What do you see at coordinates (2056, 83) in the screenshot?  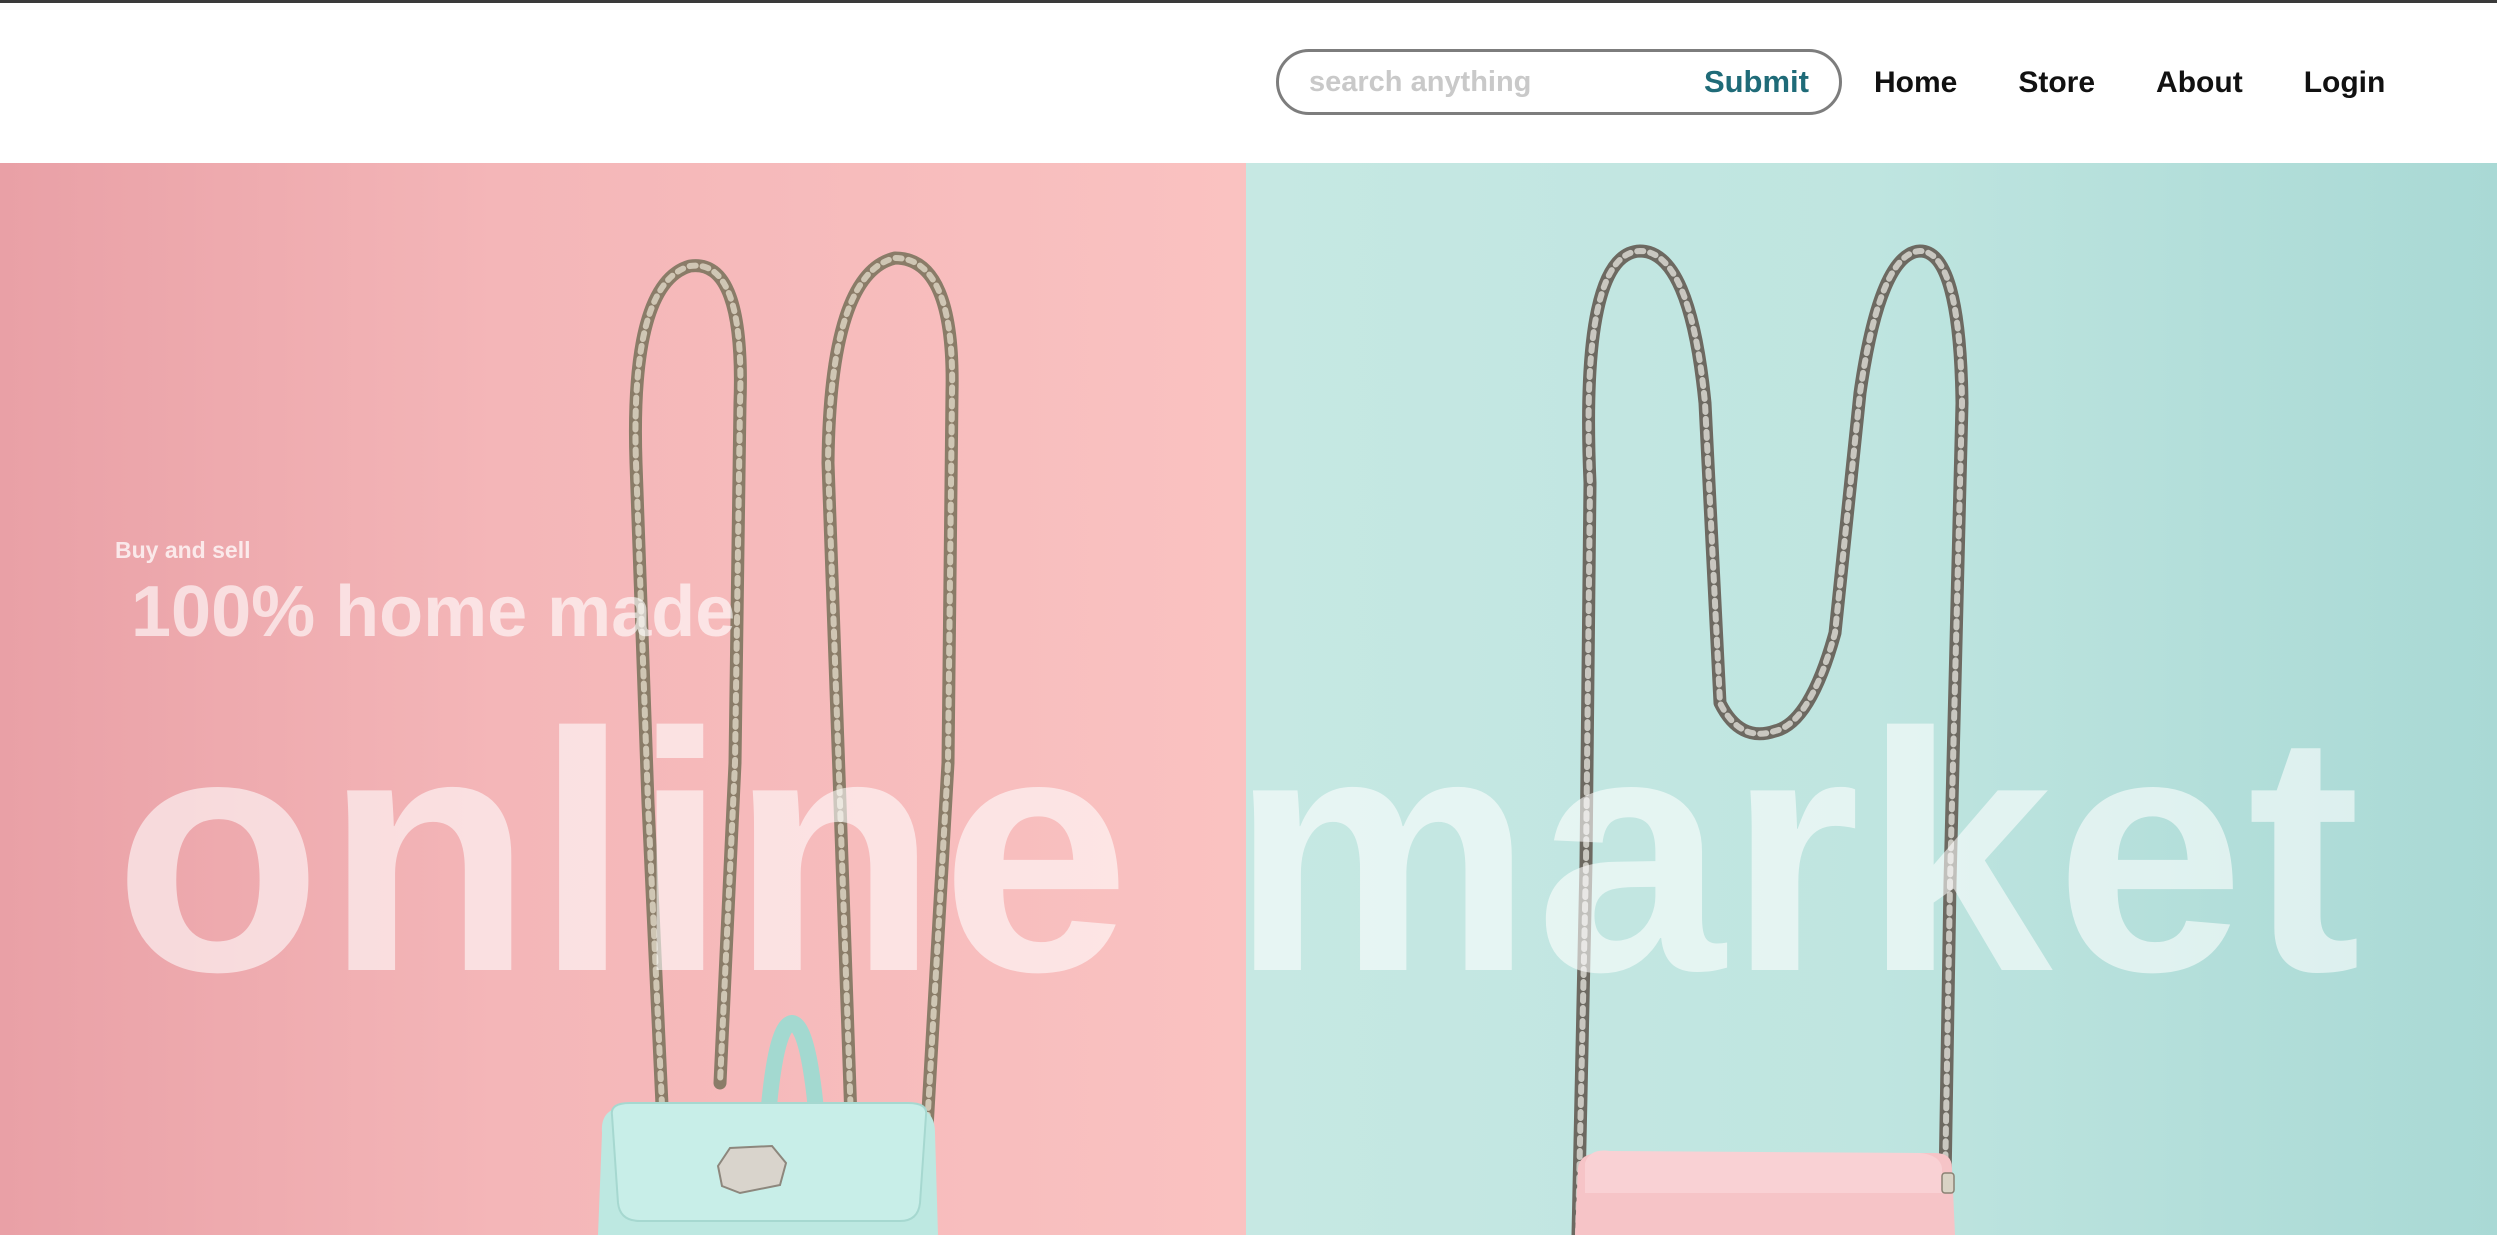 I see `nav-store: Store` at bounding box center [2056, 83].